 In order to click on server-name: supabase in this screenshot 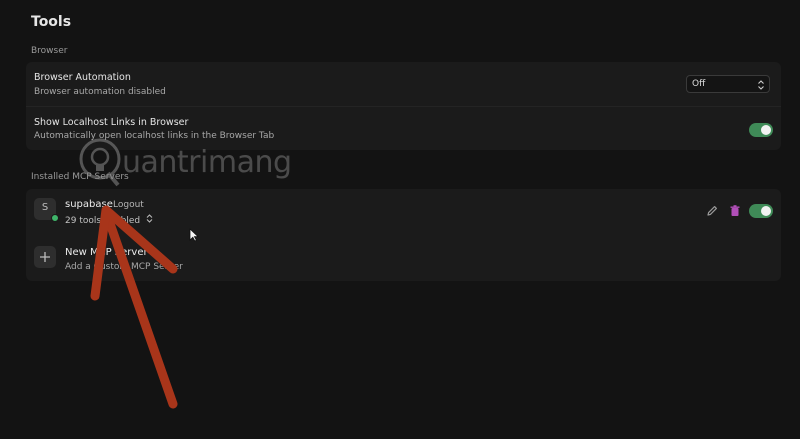, I will do `click(89, 204)`.